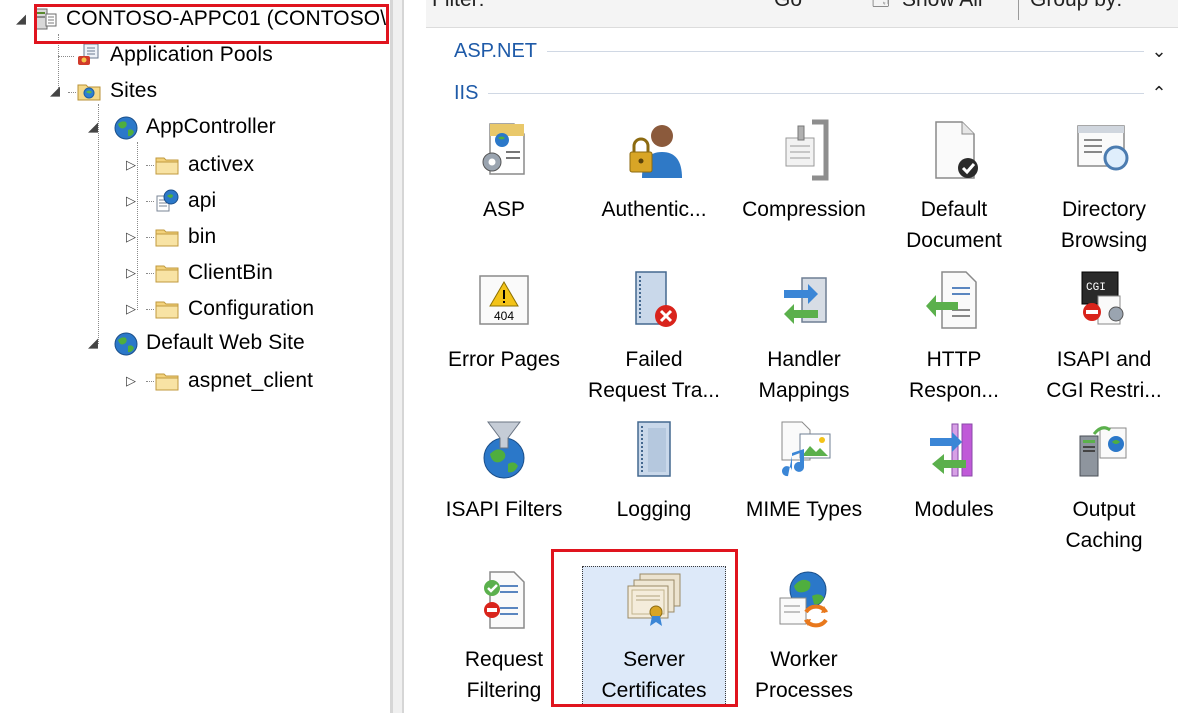 The image size is (1178, 713). What do you see at coordinates (1159, 93) in the screenshot?
I see `chevron-up-icon: ⌃` at bounding box center [1159, 93].